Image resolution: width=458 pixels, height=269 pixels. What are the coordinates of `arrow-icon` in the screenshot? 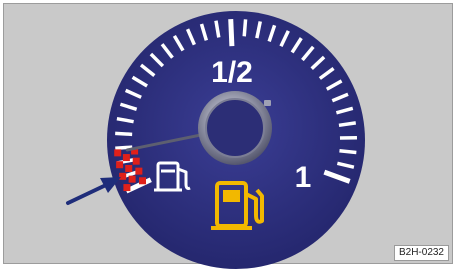 It's located at (93, 191).